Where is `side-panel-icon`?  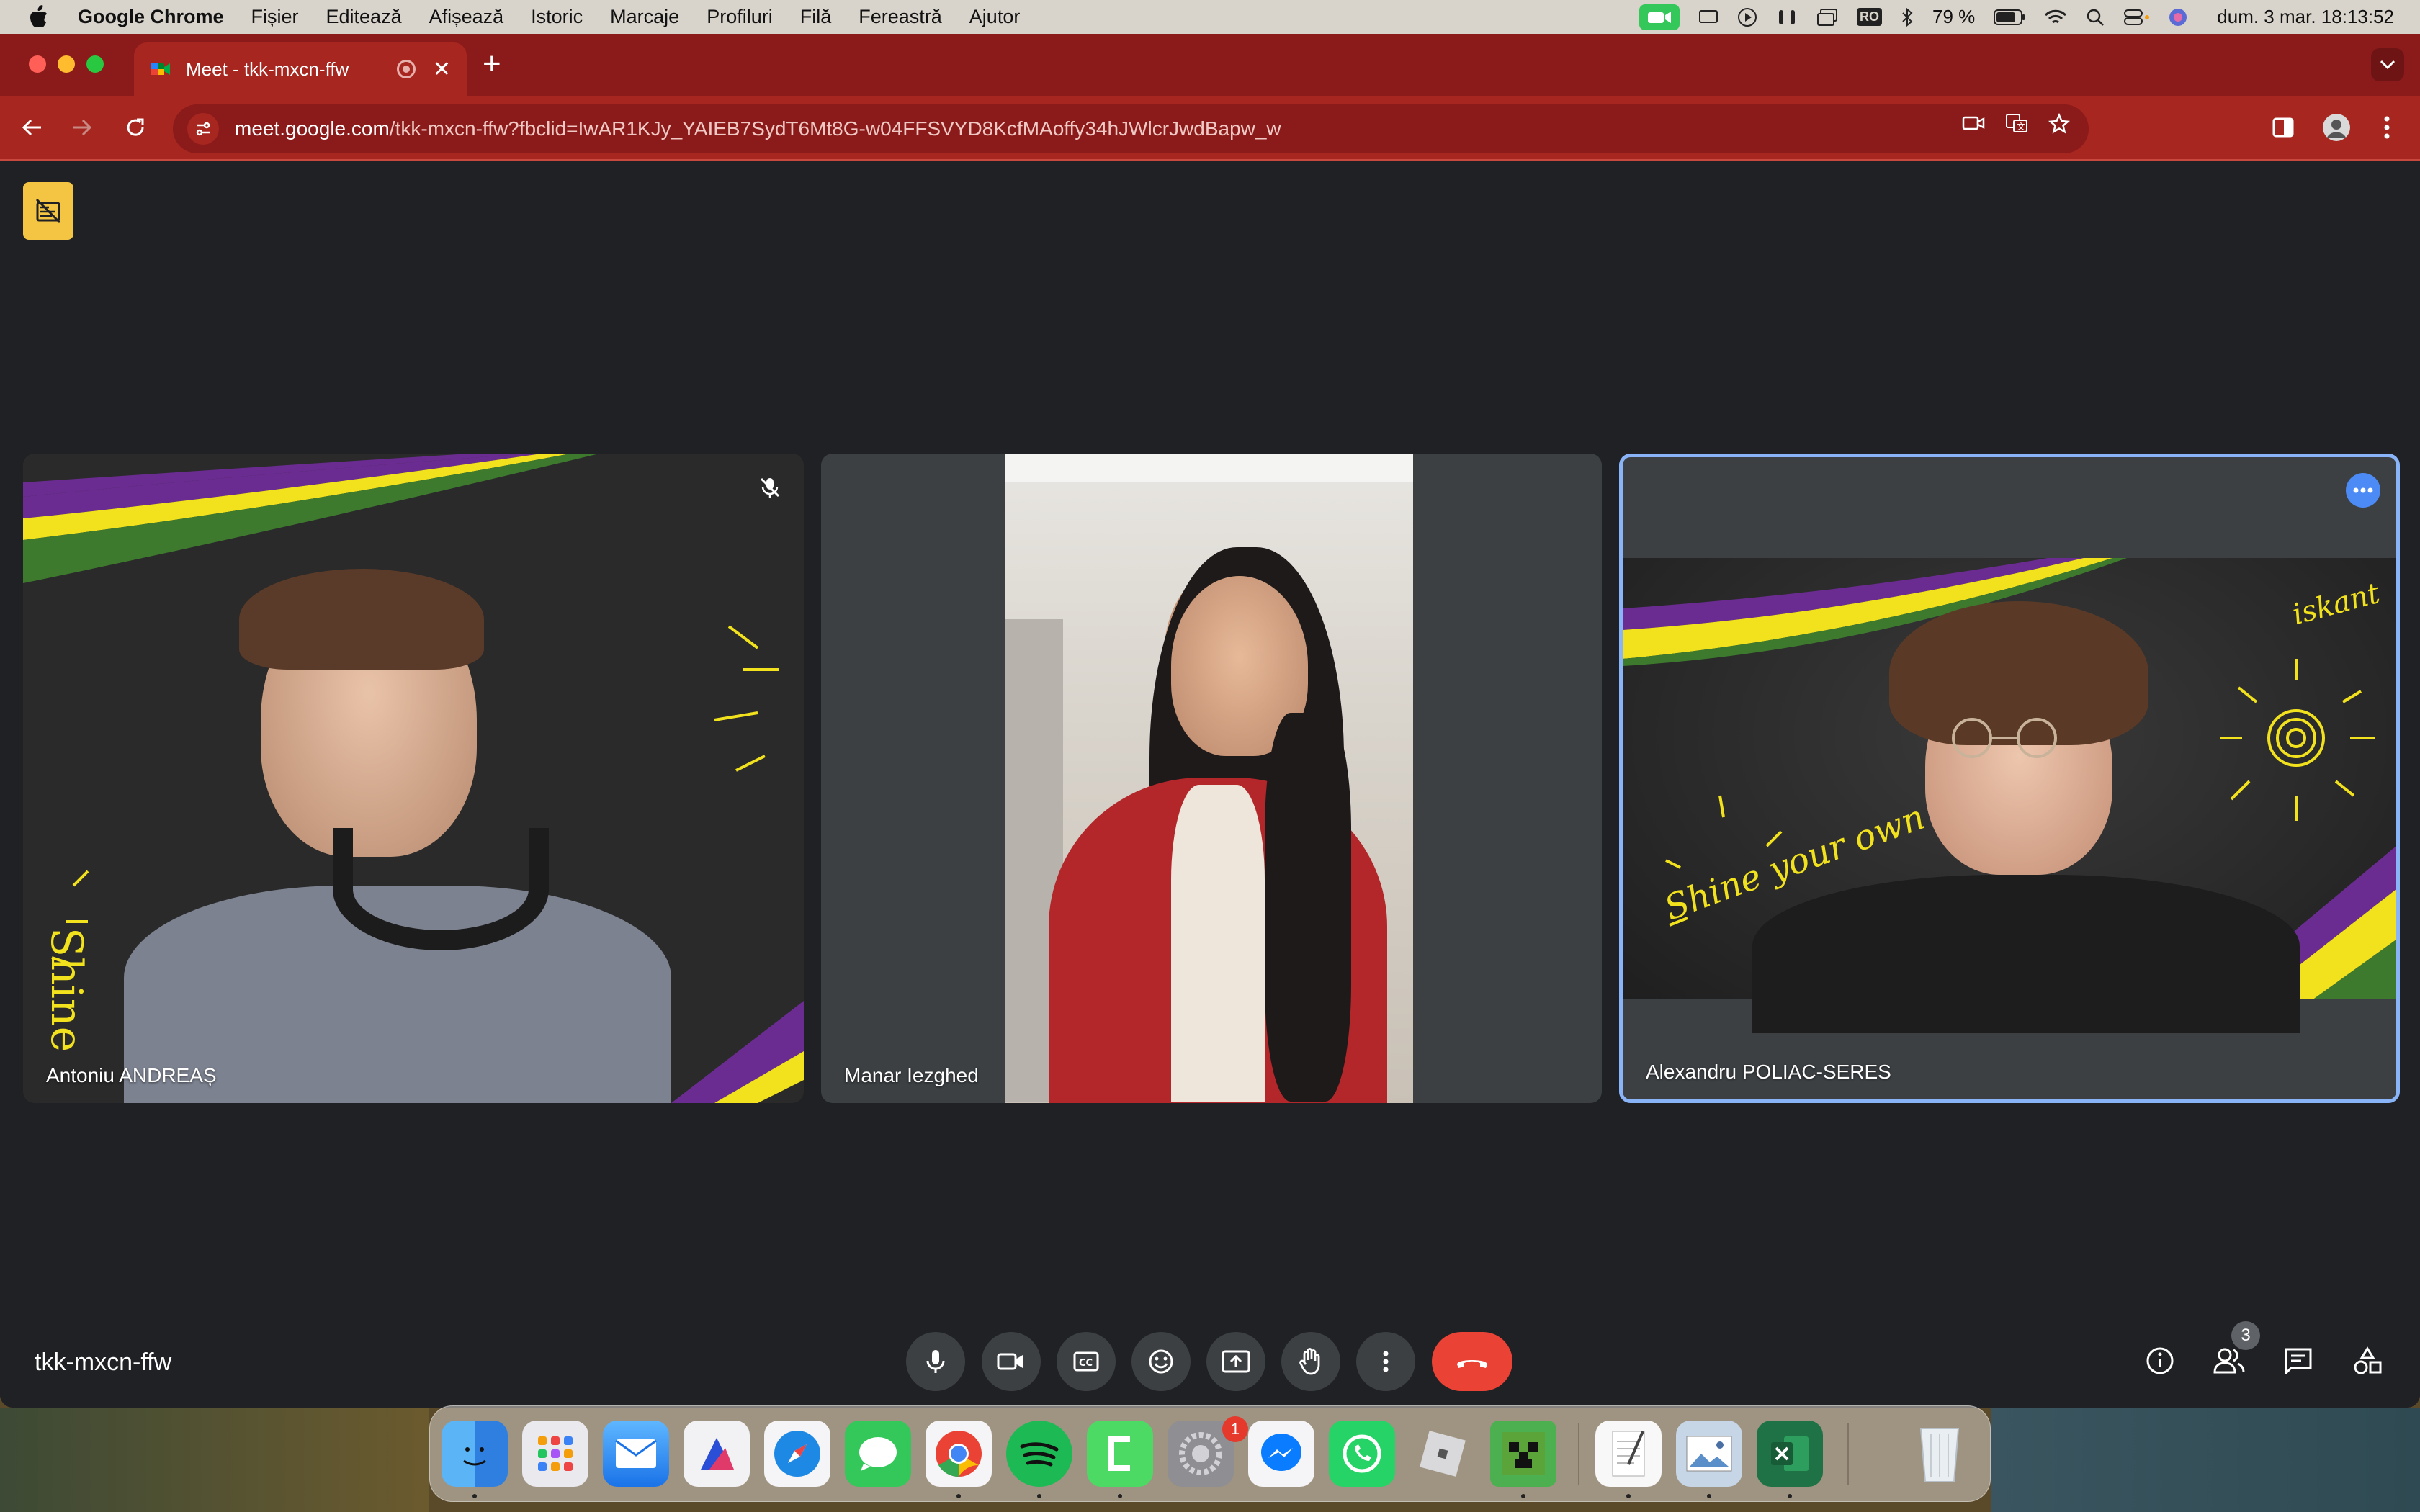
side-panel-icon is located at coordinates (2283, 127).